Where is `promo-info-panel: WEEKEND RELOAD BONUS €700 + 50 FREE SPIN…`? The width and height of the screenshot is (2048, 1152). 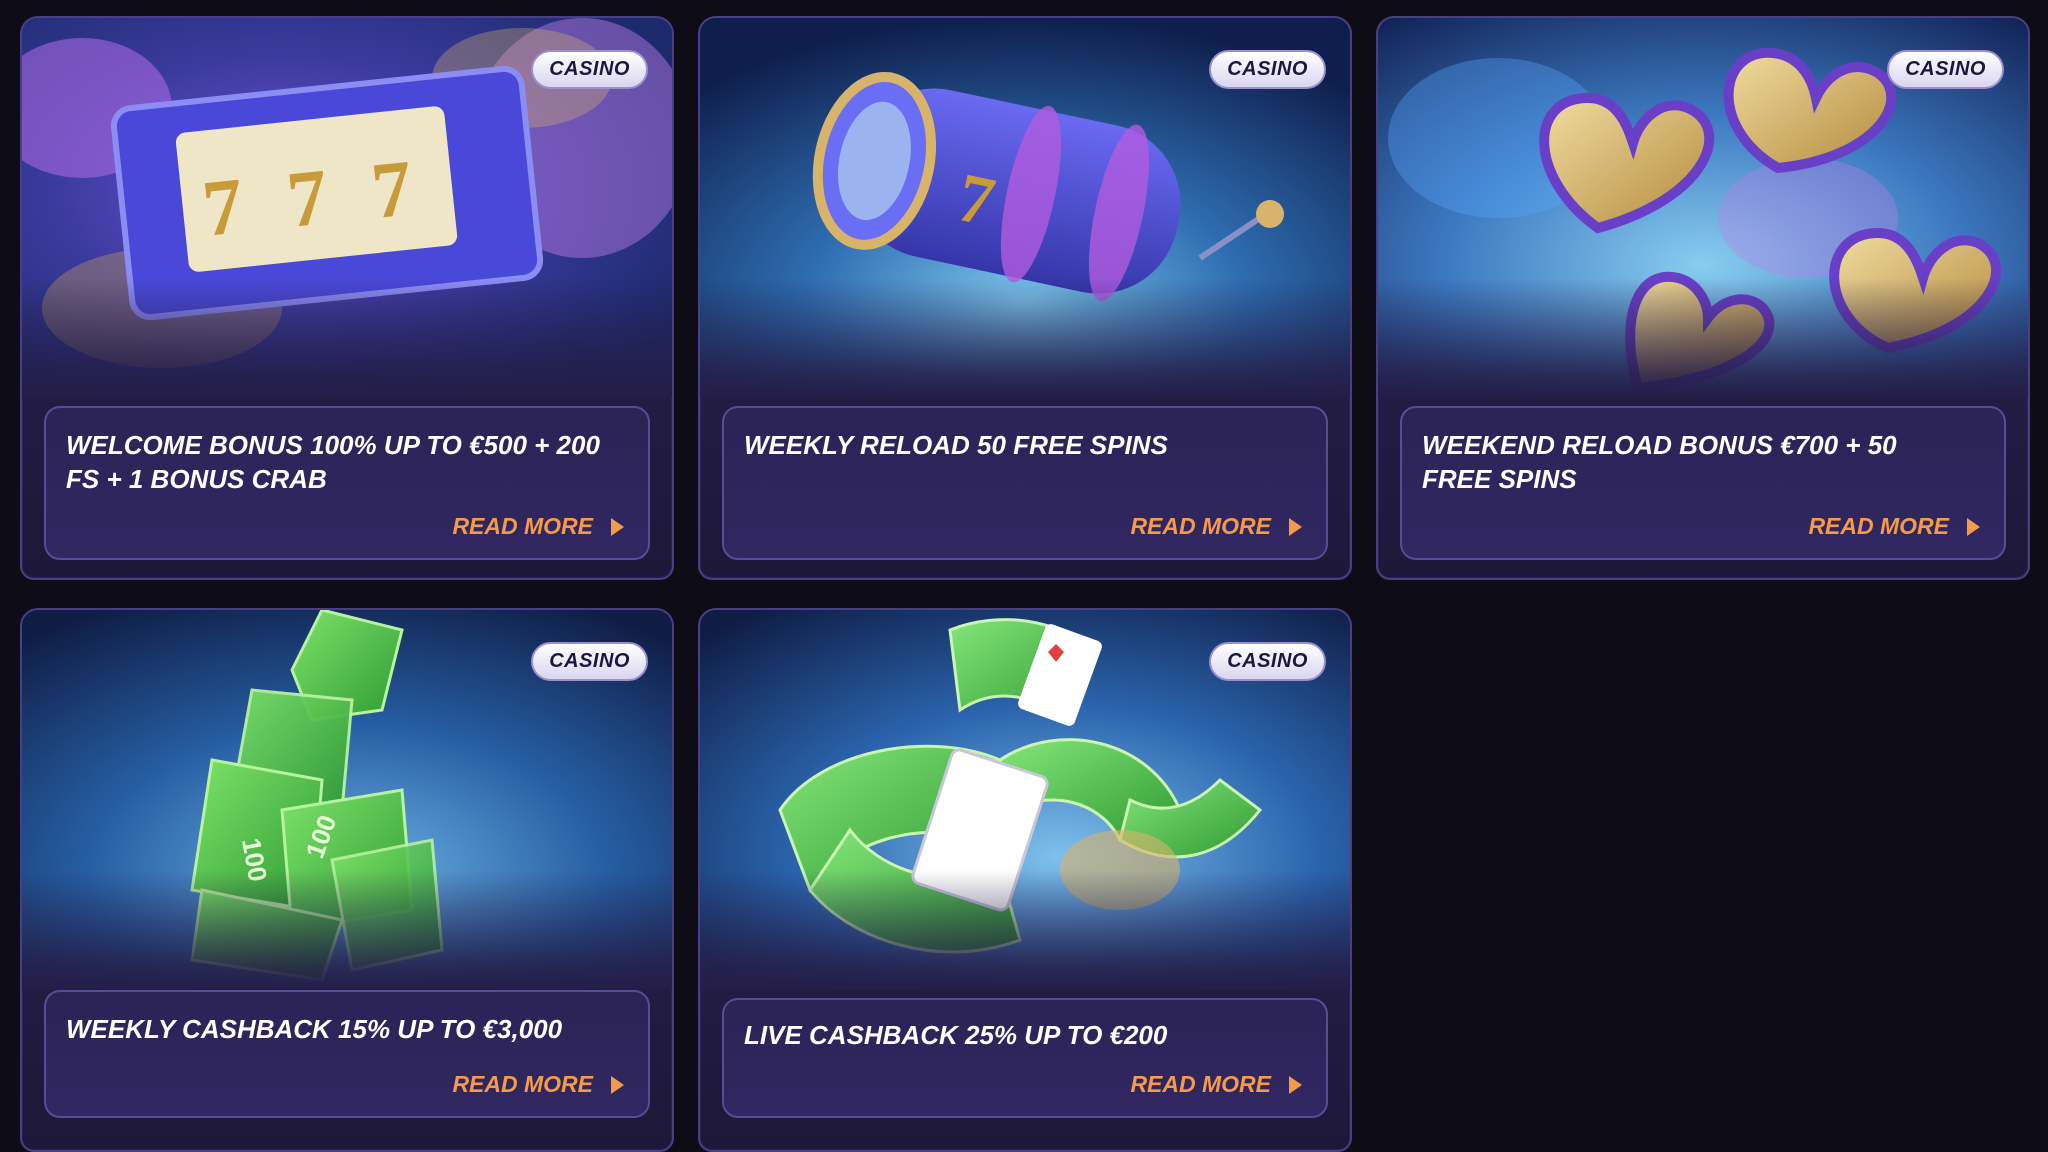 promo-info-panel: WEEKEND RELOAD BONUS €700 + 50 FREE SPIN… is located at coordinates (1703, 483).